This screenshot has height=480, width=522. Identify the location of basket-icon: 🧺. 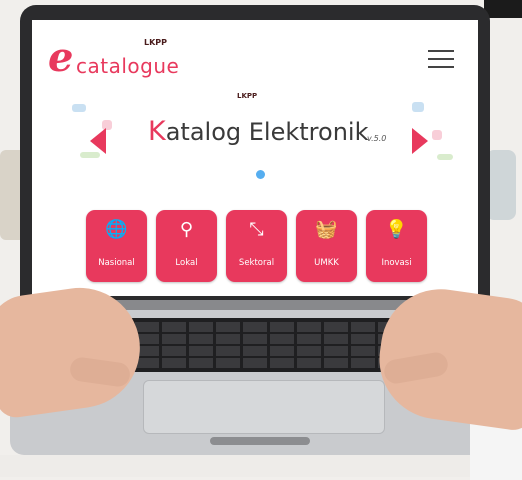
(326, 229).